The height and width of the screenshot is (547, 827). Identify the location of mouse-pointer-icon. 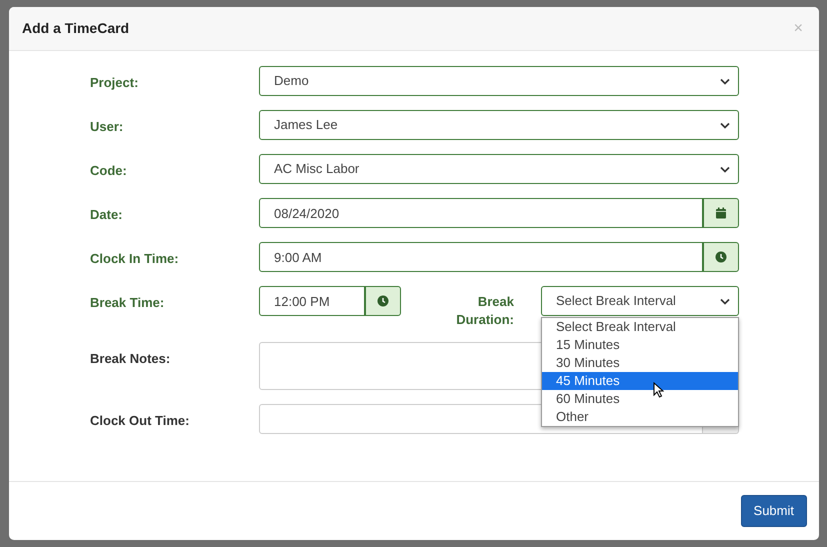
(658, 390).